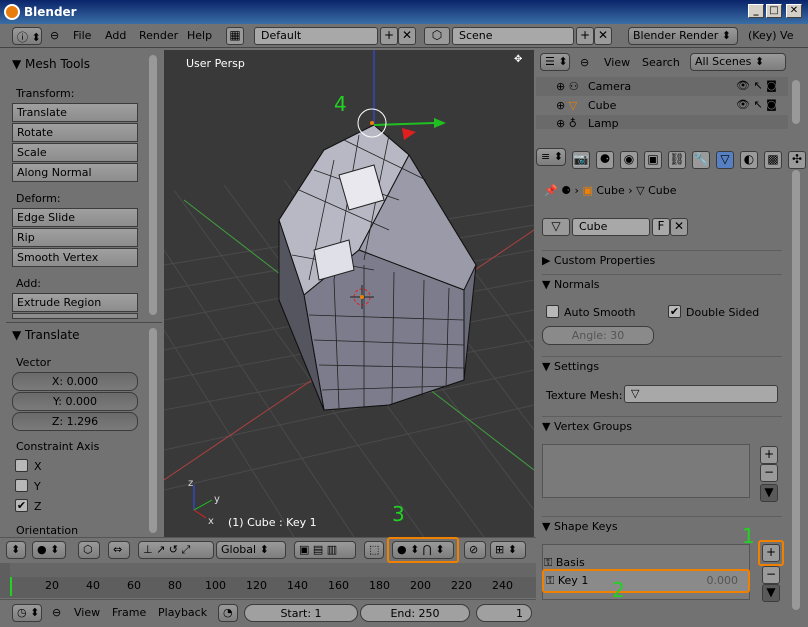 Image resolution: width=808 pixels, height=627 pixels. Describe the element at coordinates (551, 190) in the screenshot. I see `pin-icon: 📌` at that location.